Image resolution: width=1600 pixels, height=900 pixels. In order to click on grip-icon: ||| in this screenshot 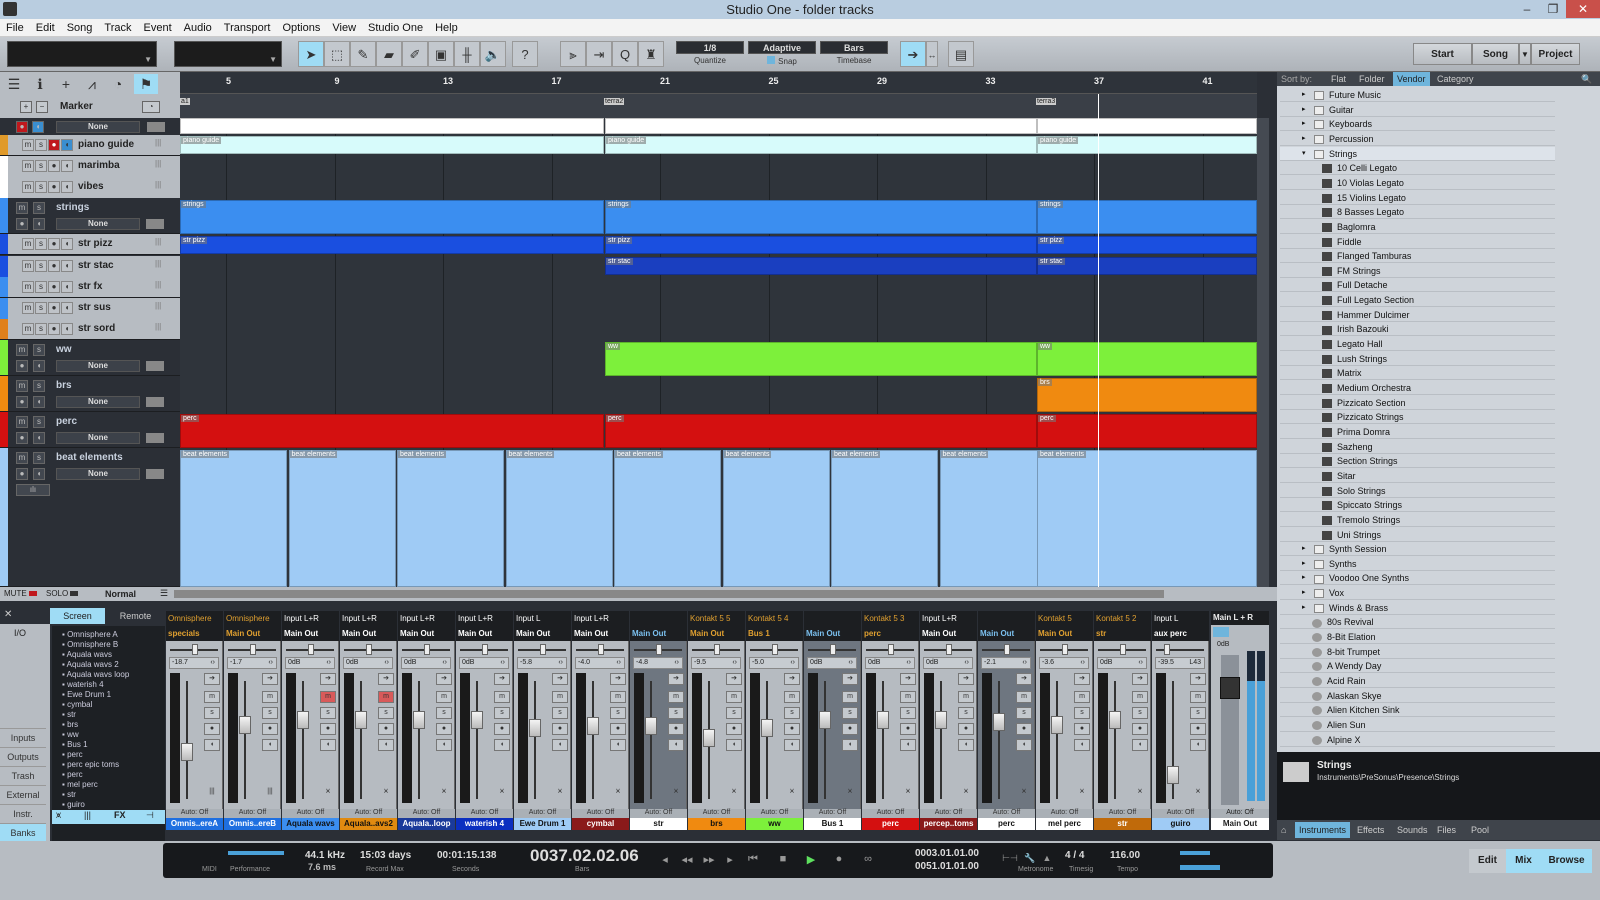, I will do `click(158, 163)`.